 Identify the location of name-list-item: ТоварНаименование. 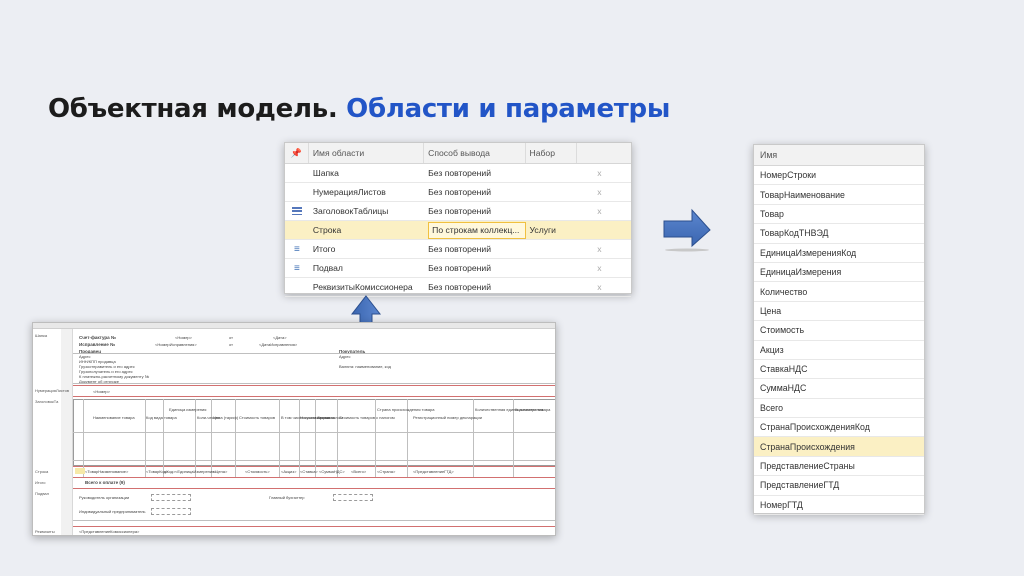
(839, 195).